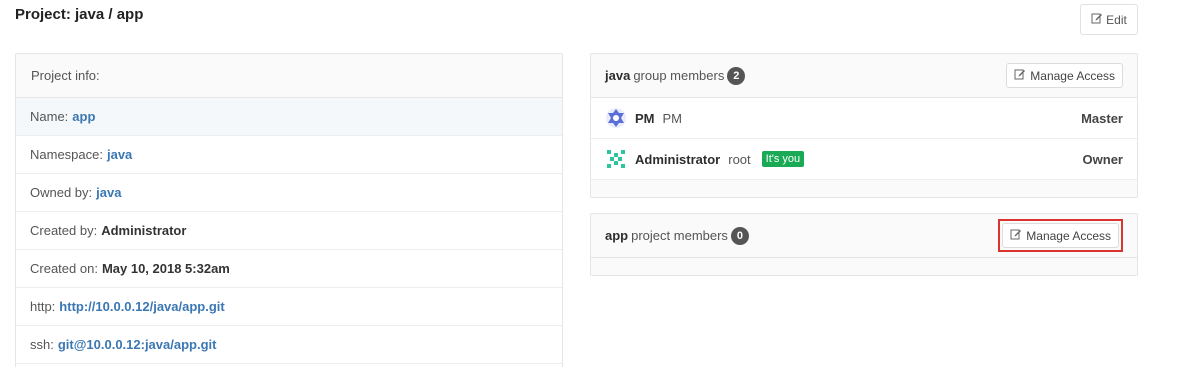  What do you see at coordinates (679, 235) in the screenshot?
I see `project-members-label: project members` at bounding box center [679, 235].